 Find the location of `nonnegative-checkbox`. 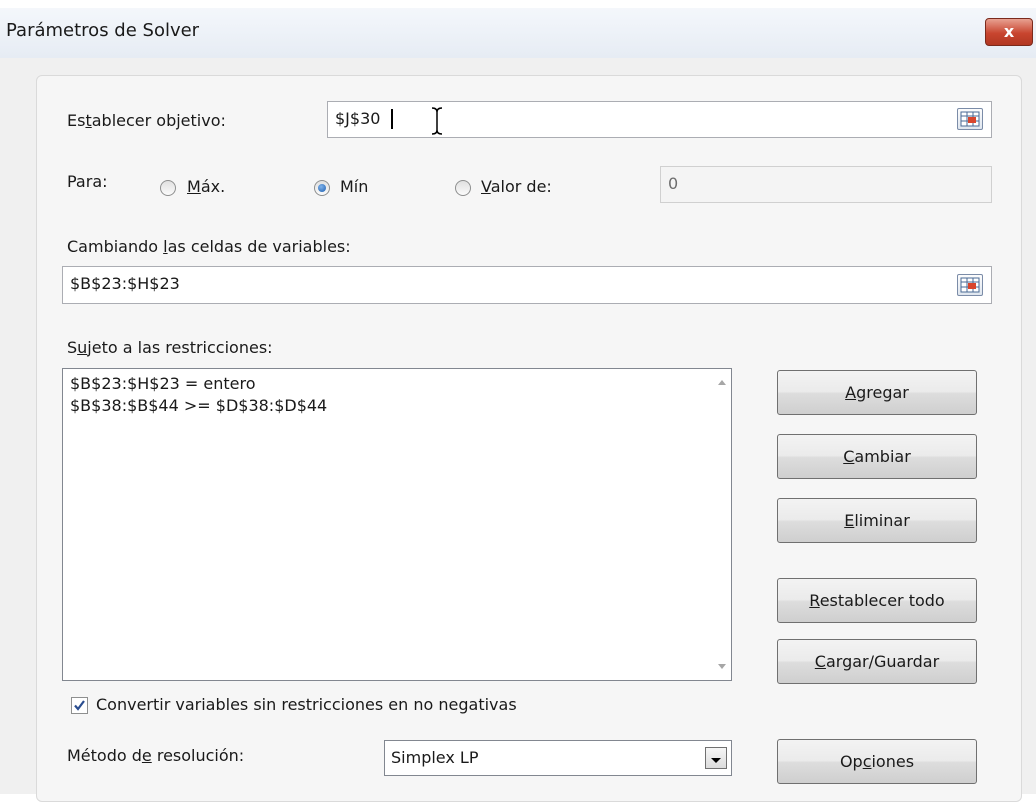

nonnegative-checkbox is located at coordinates (79, 705).